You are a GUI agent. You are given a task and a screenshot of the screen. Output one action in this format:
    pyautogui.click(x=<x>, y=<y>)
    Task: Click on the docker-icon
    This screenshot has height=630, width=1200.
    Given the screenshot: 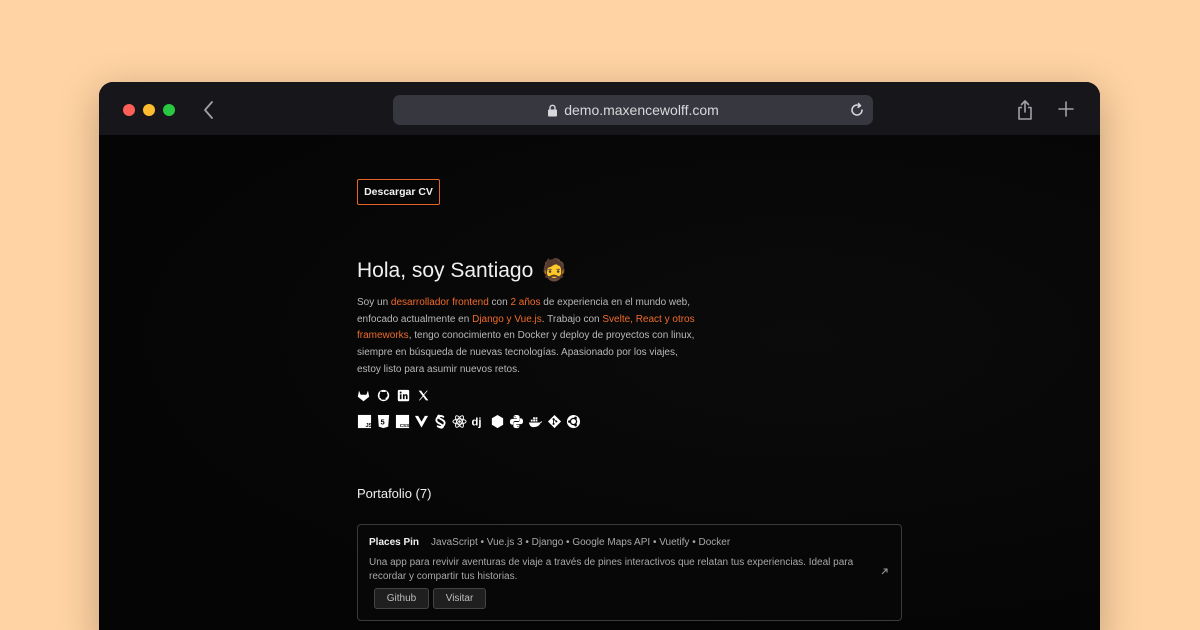 What is the action you would take?
    pyautogui.click(x=535, y=421)
    